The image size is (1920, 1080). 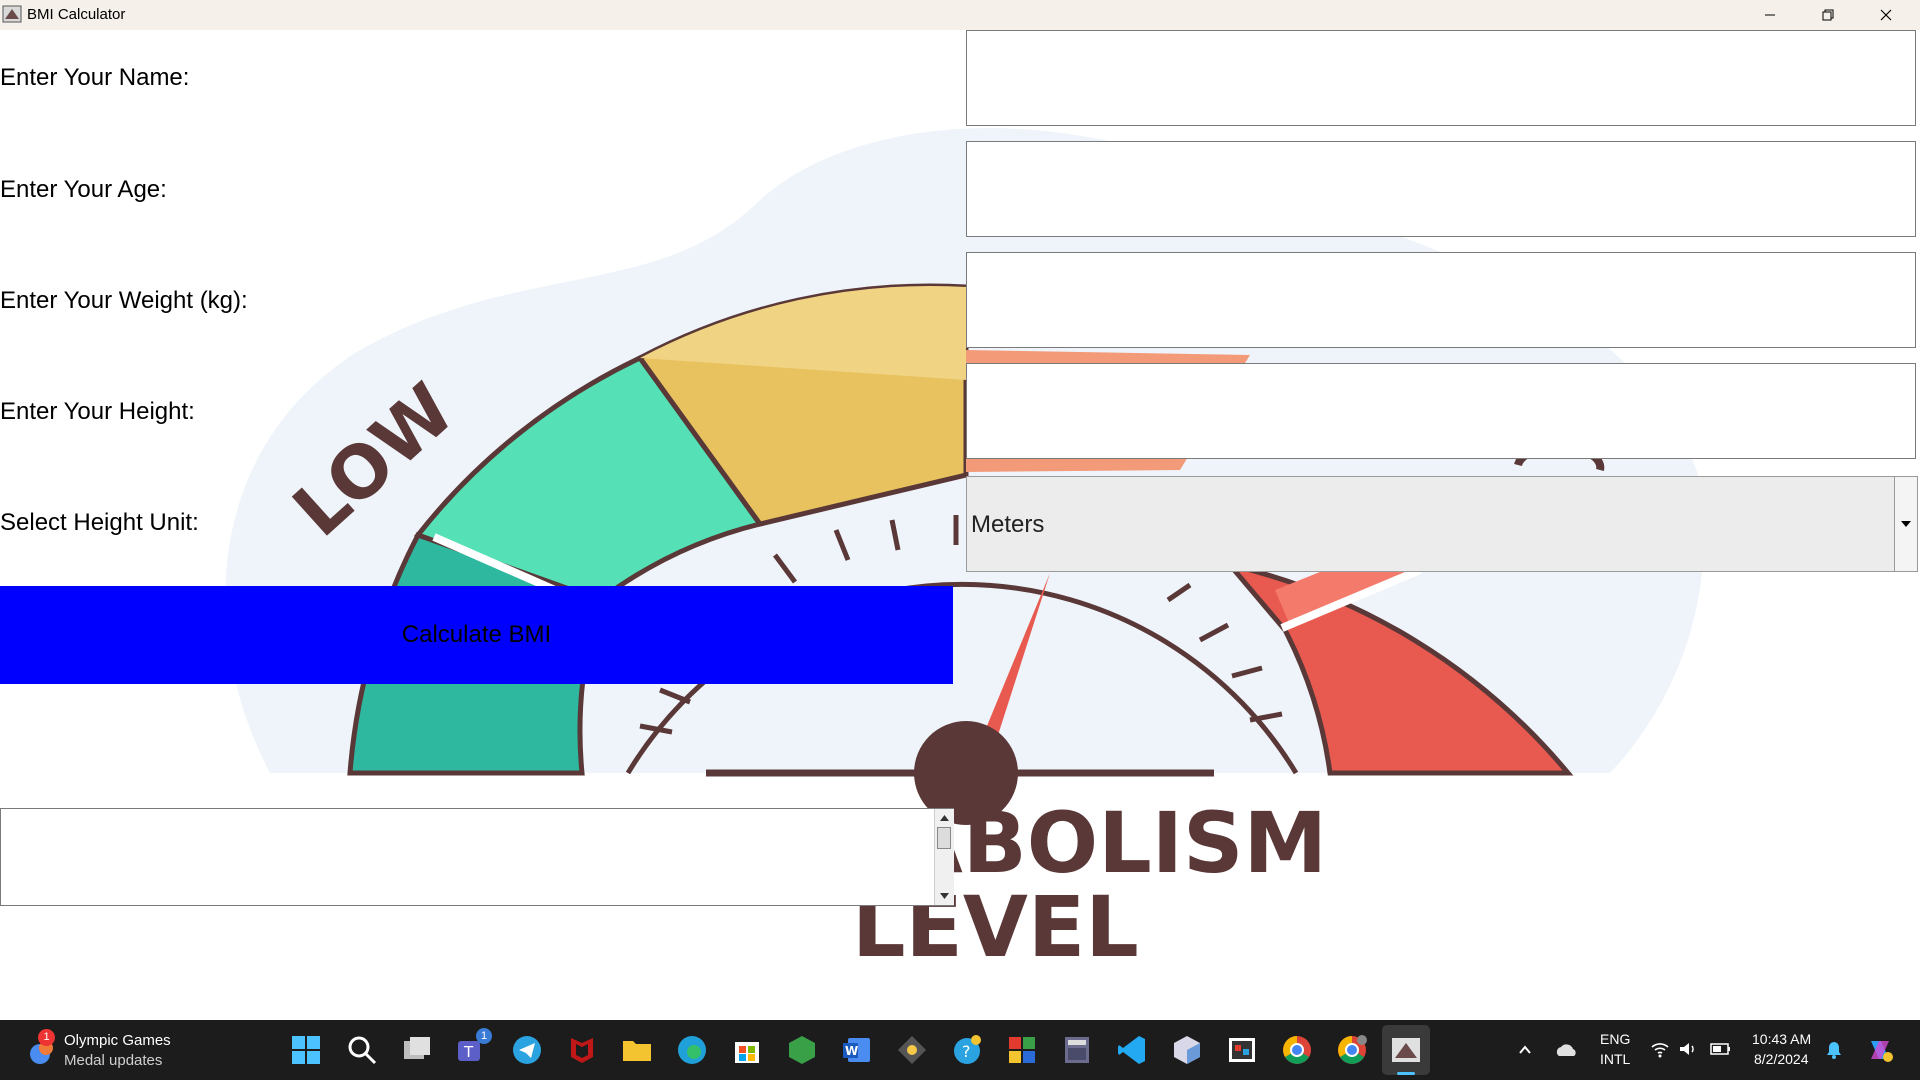 What do you see at coordinates (113, 1060) in the screenshot?
I see `widget-subtitle: Medal updates` at bounding box center [113, 1060].